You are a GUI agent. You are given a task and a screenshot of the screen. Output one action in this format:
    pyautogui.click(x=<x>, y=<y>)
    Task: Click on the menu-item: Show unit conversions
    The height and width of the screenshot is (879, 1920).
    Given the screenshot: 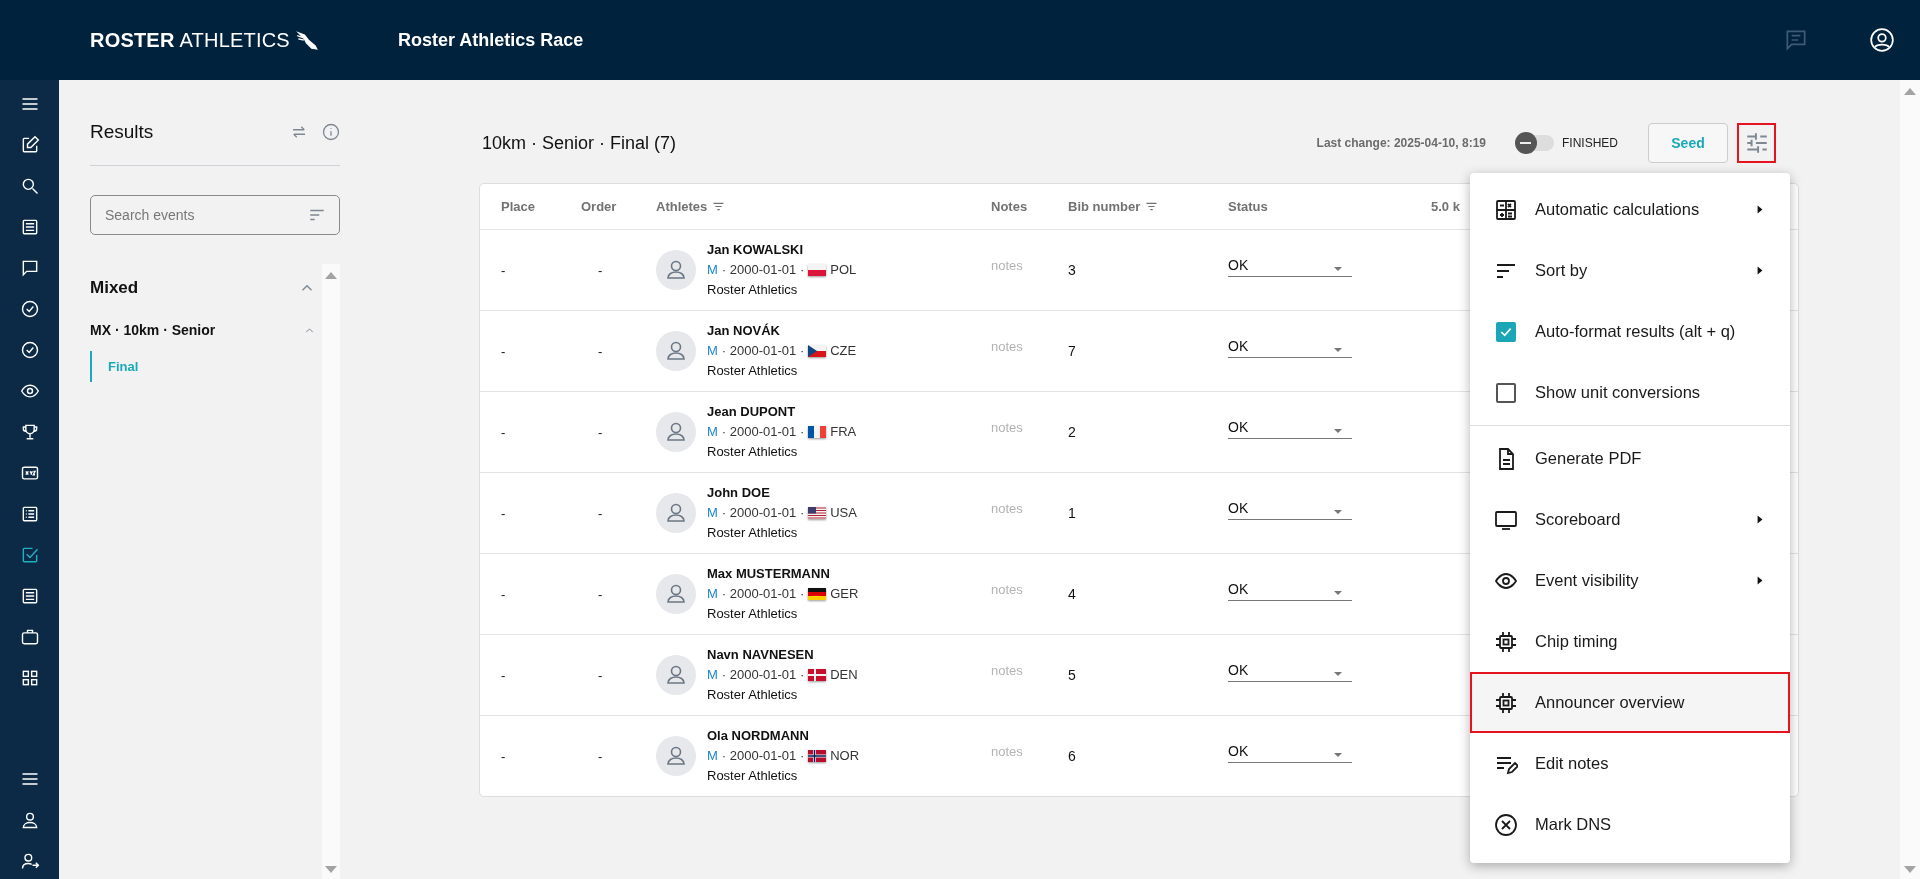 What is the action you would take?
    pyautogui.click(x=1630, y=392)
    